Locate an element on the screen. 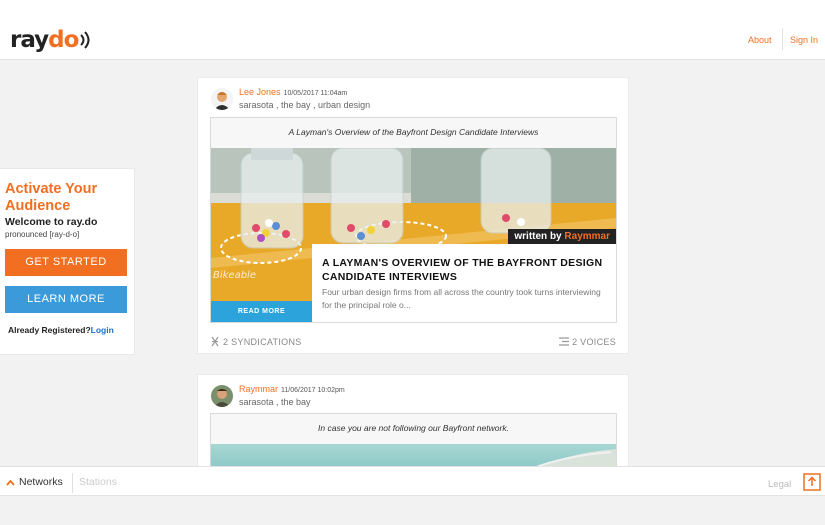 Image resolution: width=825 pixels, height=525 pixels. post-tags: sarasota , the bay is located at coordinates (275, 402).